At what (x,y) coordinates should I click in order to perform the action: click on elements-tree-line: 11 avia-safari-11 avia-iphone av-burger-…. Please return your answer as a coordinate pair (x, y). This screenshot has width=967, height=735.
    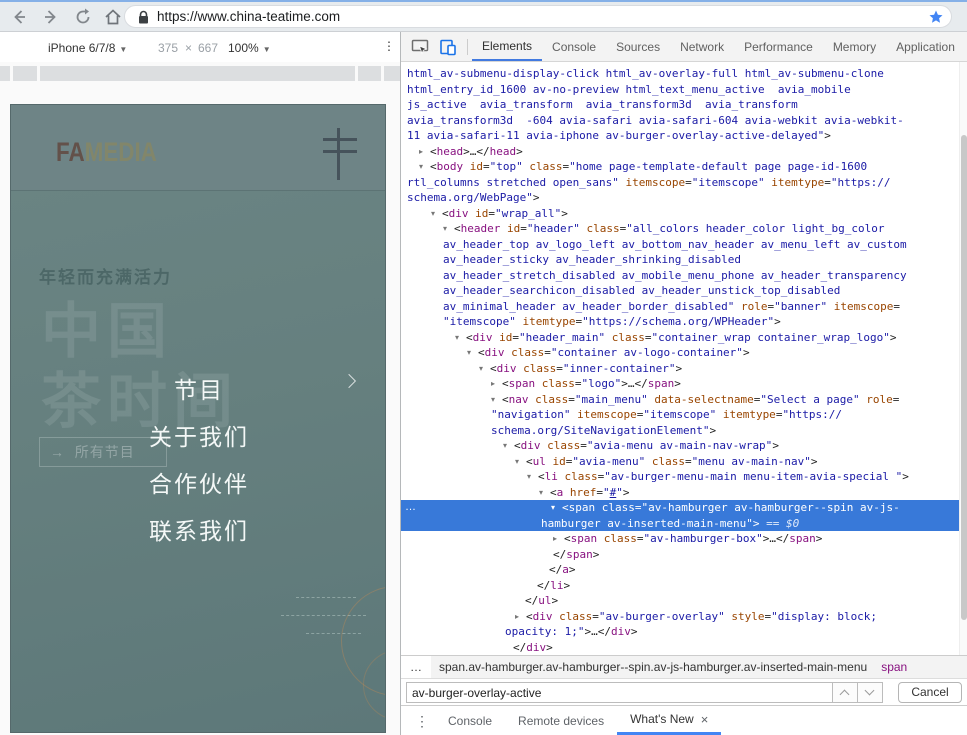
    Looking at the image, I should click on (680, 136).